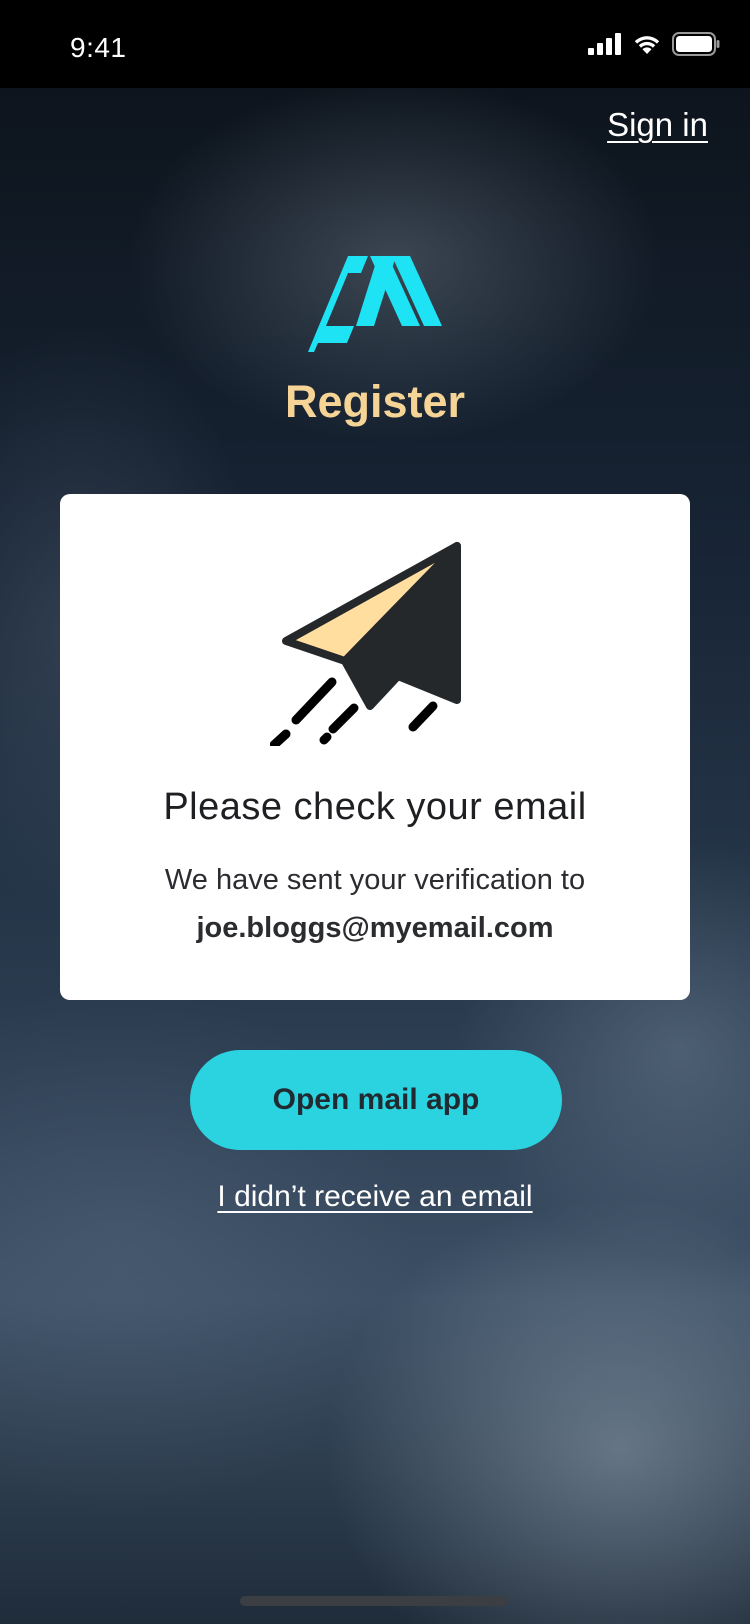 This screenshot has width=750, height=1624. Describe the element at coordinates (696, 46) in the screenshot. I see `battery-icon` at that location.